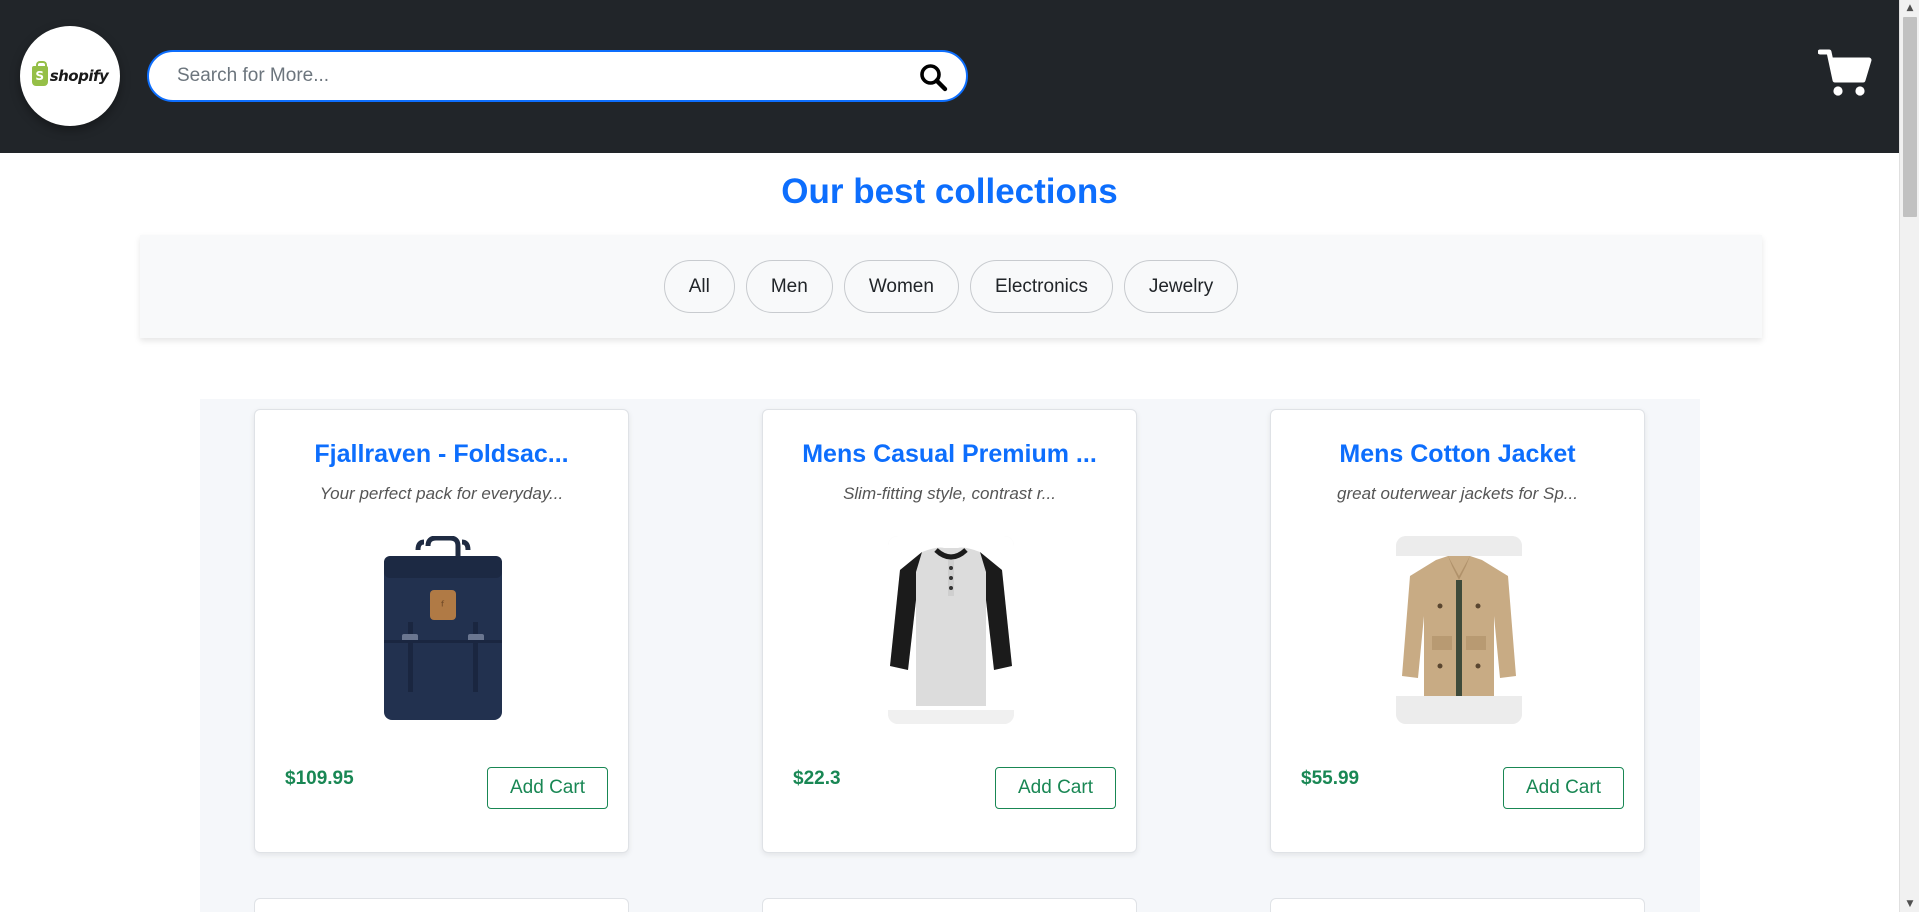 This screenshot has height=912, width=1919. What do you see at coordinates (1909, 8) in the screenshot?
I see `scroll-up-arrow-icon: ▲` at bounding box center [1909, 8].